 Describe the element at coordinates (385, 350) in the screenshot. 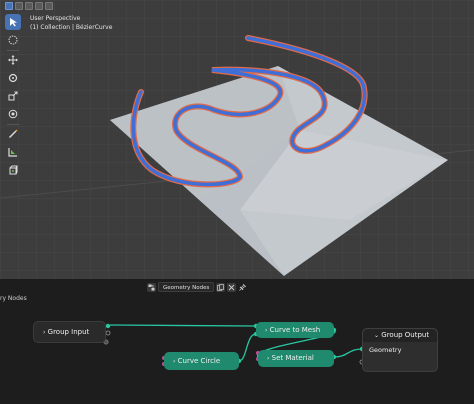

I see `geometry-socket-label: Geometry` at that location.